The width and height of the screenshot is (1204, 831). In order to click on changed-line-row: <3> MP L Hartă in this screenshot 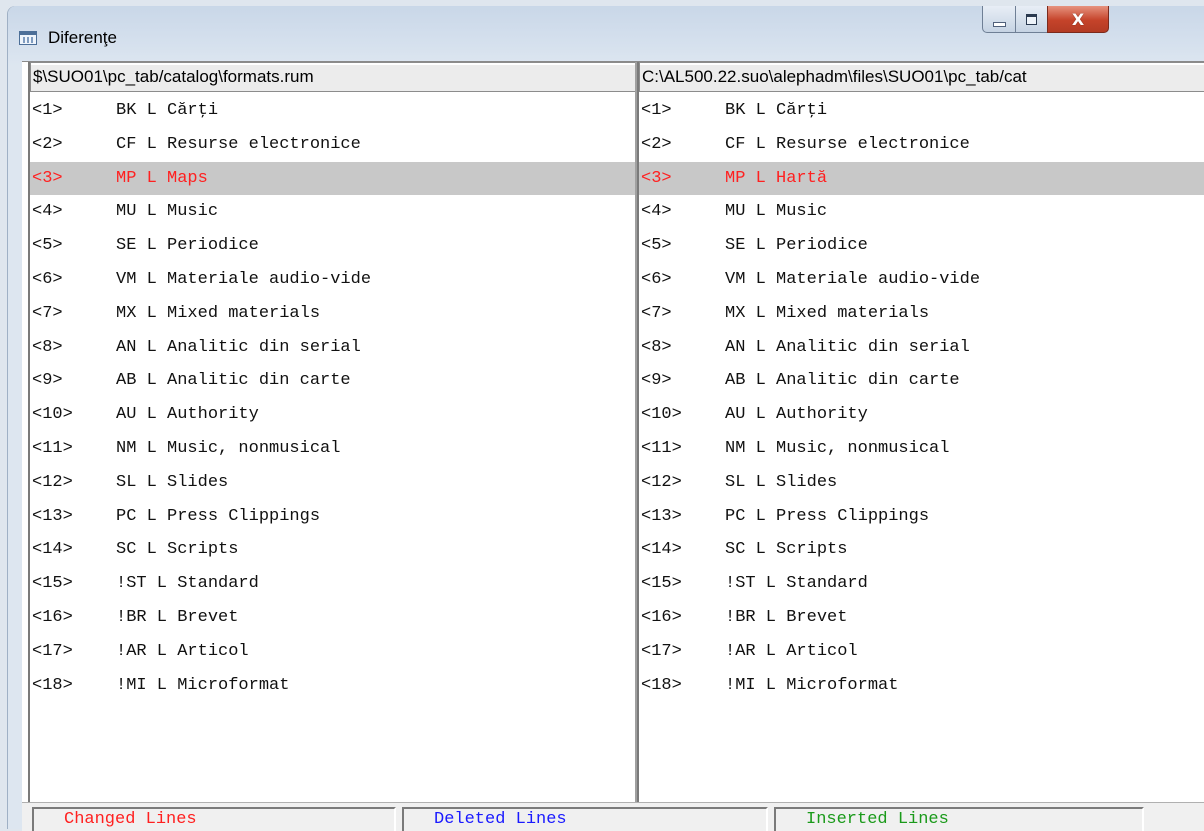, I will do `click(921, 178)`.